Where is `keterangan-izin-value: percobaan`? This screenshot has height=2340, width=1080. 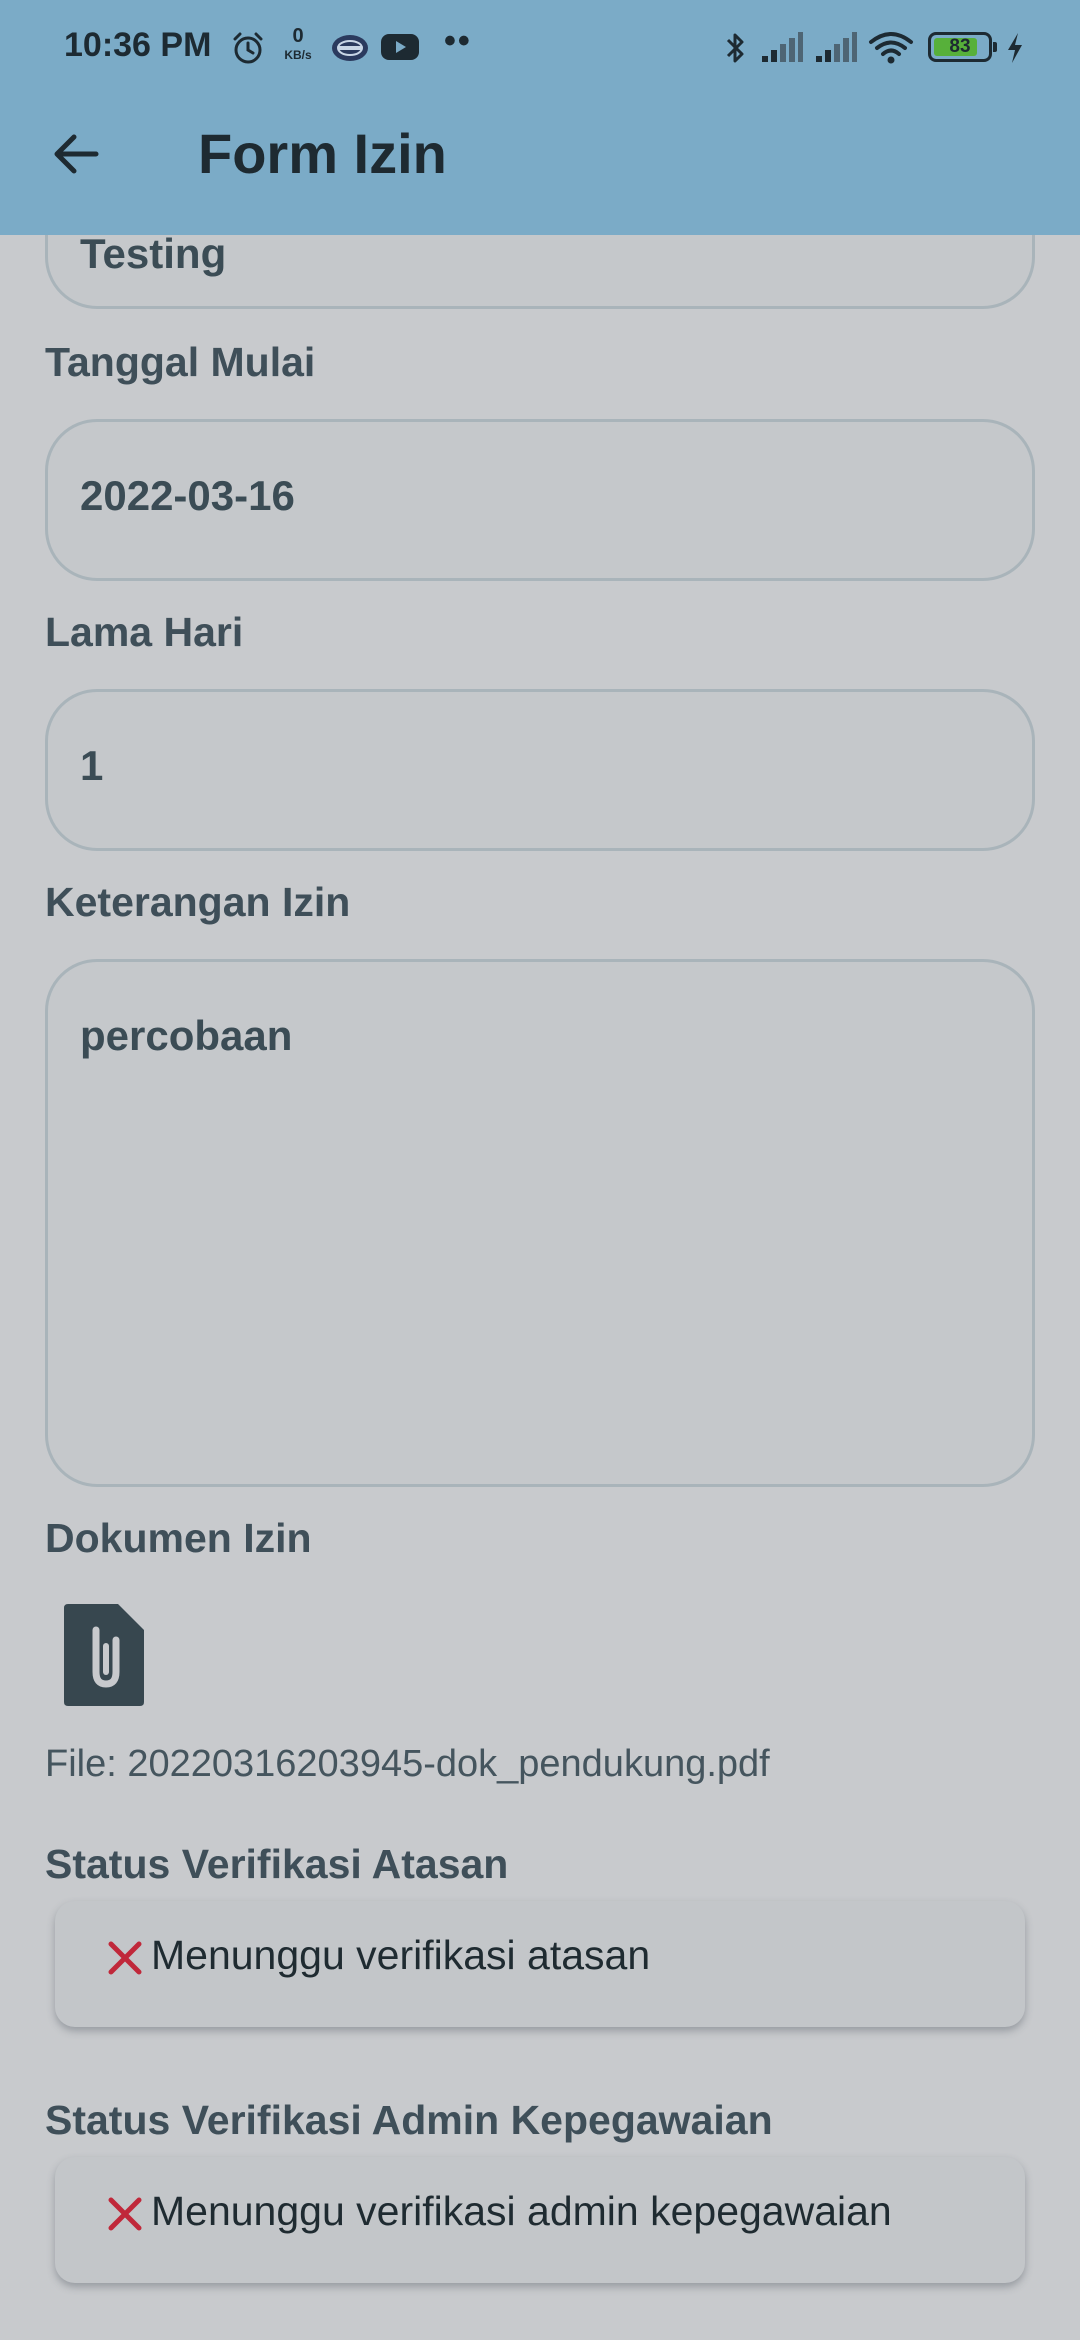 keterangan-izin-value: percobaan is located at coordinates (186, 1035).